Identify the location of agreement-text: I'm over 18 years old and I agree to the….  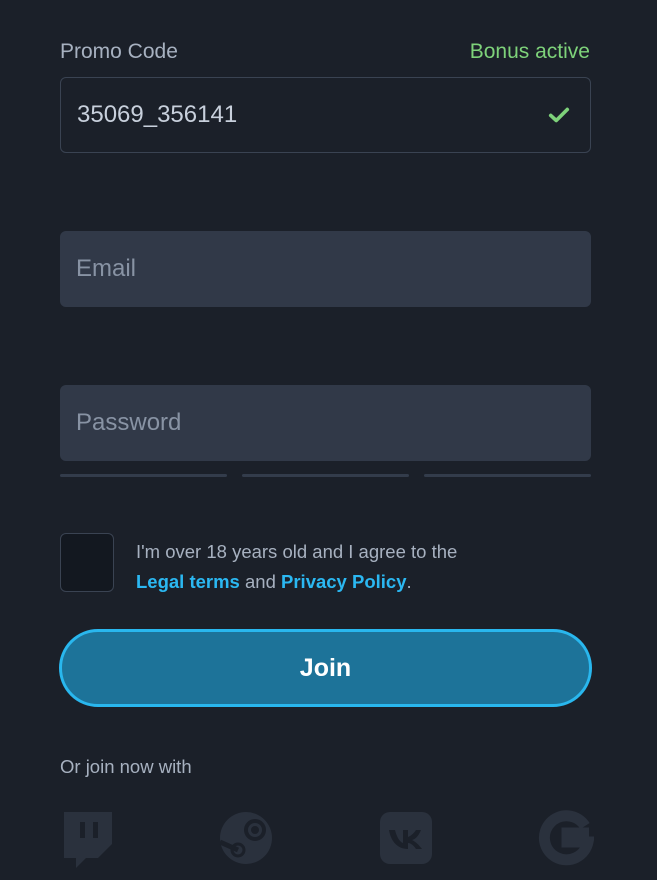
(366, 567).